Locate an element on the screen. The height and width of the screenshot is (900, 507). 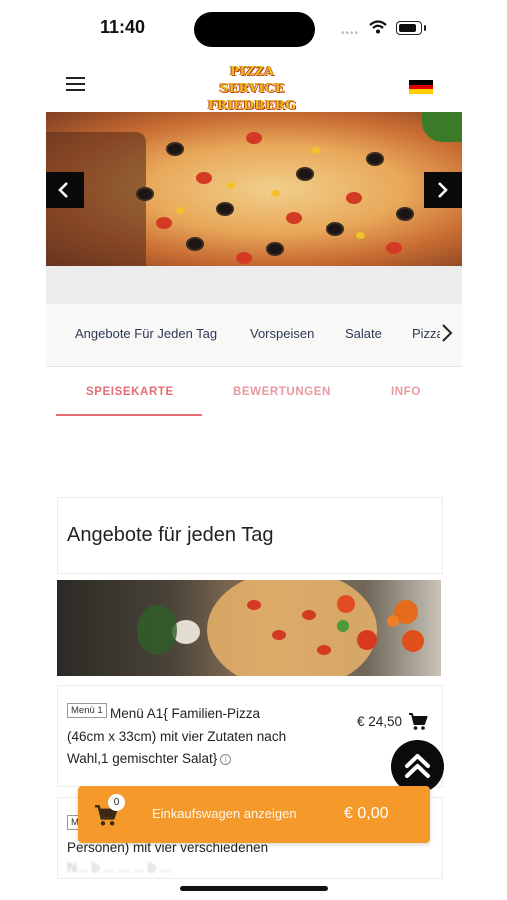
category-scroll-right-button is located at coordinates (447, 335).